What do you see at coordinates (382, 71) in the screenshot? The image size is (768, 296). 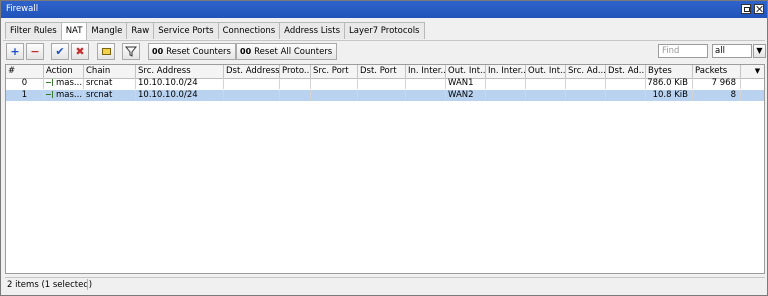 I see `column-header-dst-port: Dst. Port` at bounding box center [382, 71].